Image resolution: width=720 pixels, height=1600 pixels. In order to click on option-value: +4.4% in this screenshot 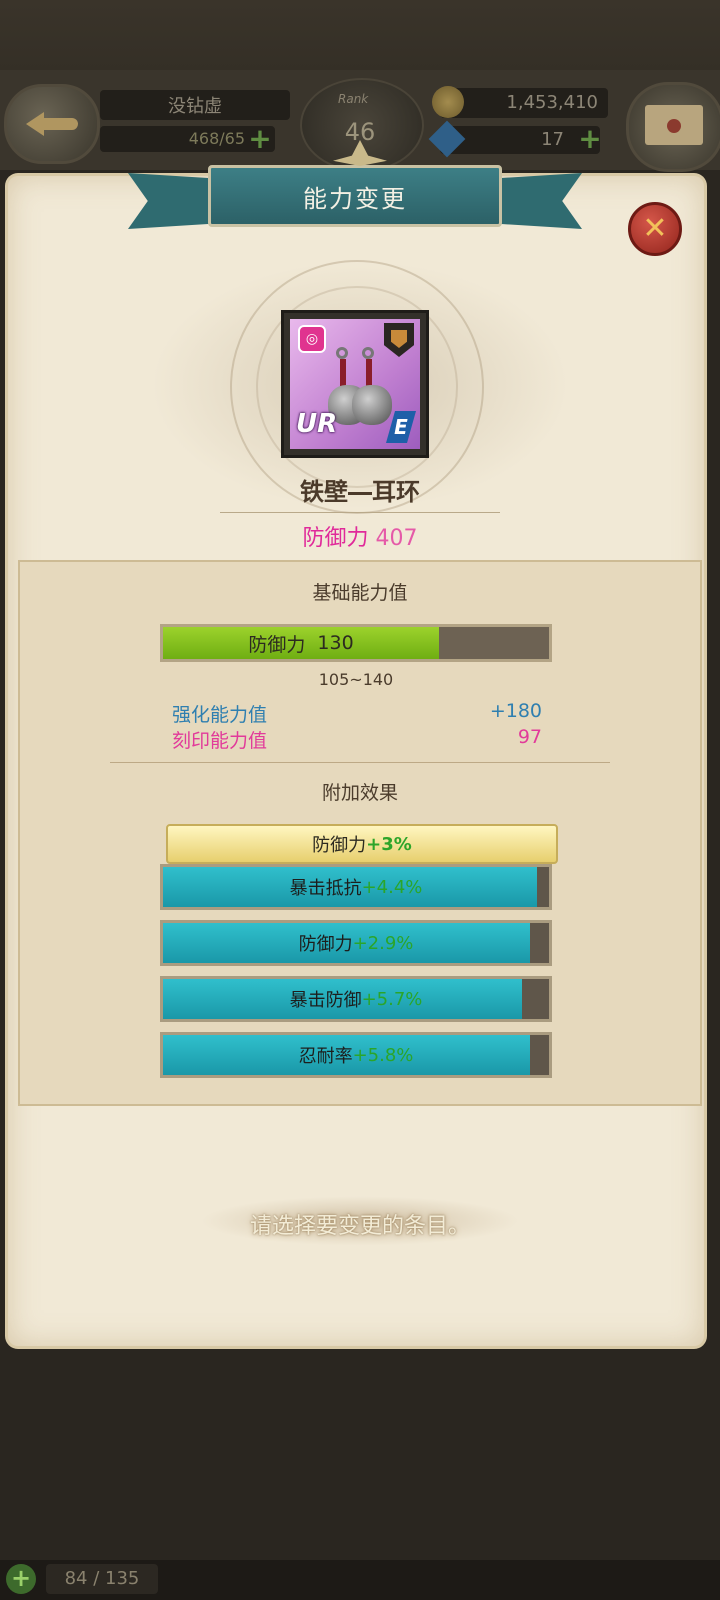, I will do `click(392, 887)`.